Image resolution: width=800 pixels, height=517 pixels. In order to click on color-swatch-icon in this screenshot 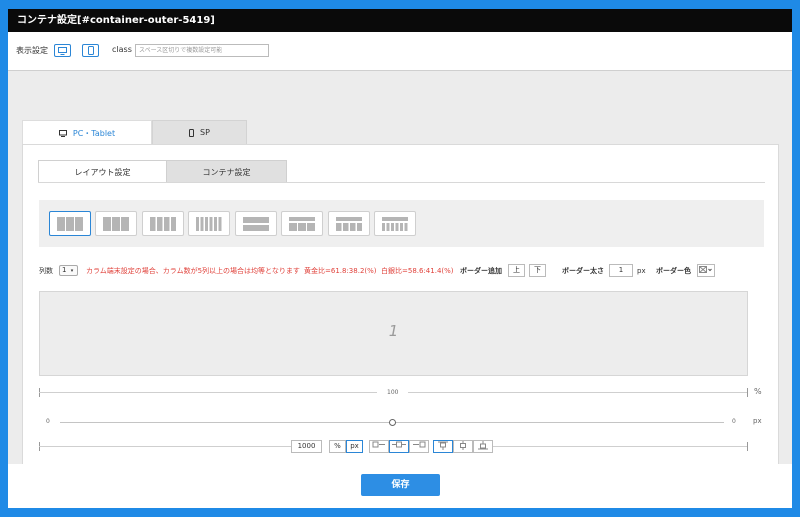, I will do `click(705, 269)`.